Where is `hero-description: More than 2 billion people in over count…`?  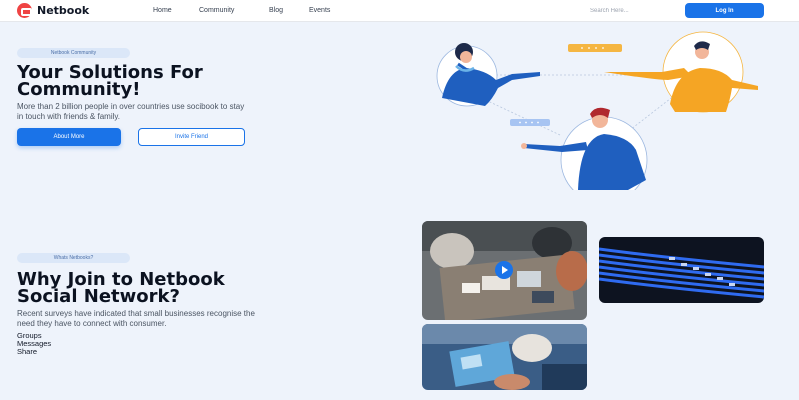
hero-description: More than 2 billion people in over count… is located at coordinates (207, 112).